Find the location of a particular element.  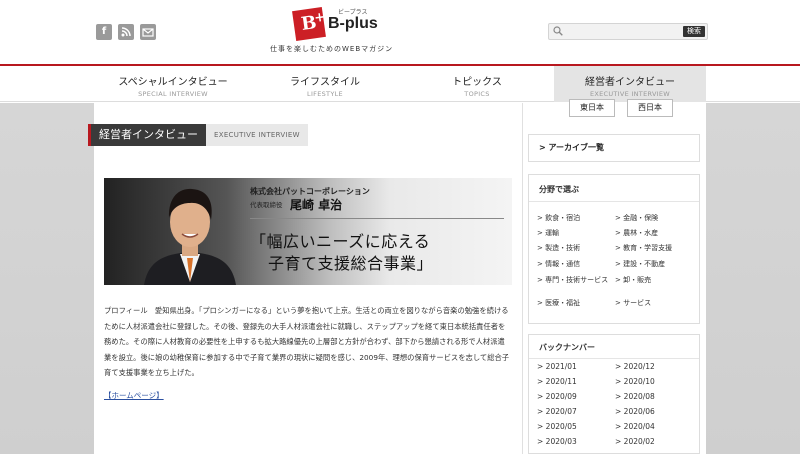

month-link: > 2020/05 is located at coordinates (557, 426).